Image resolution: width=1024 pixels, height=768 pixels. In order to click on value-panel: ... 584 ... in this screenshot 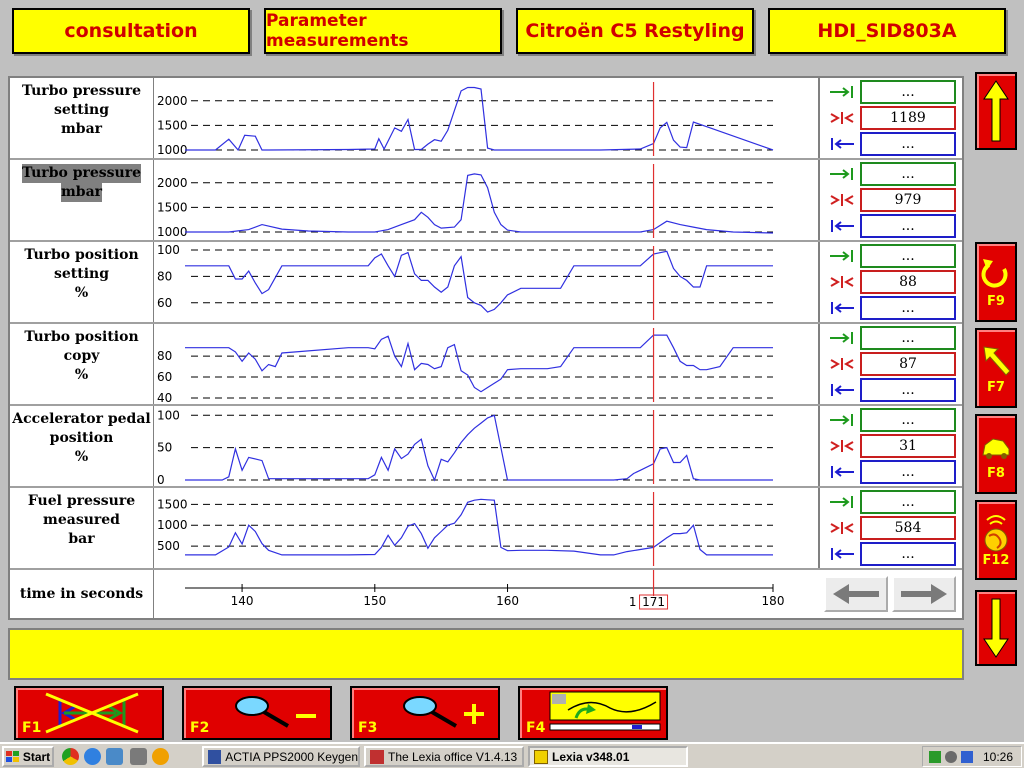, I will do `click(890, 528)`.